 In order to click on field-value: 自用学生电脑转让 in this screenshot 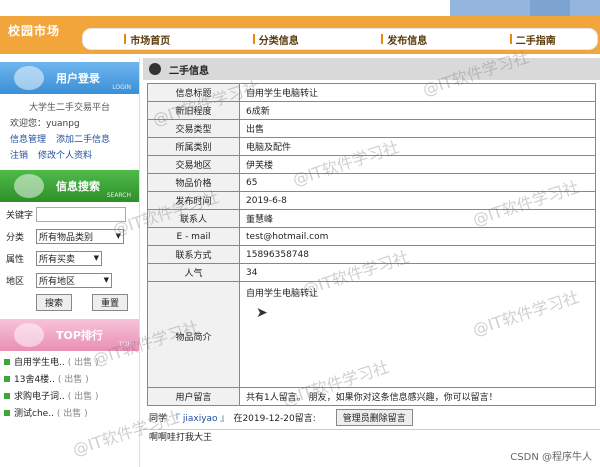, I will do `click(417, 92)`.